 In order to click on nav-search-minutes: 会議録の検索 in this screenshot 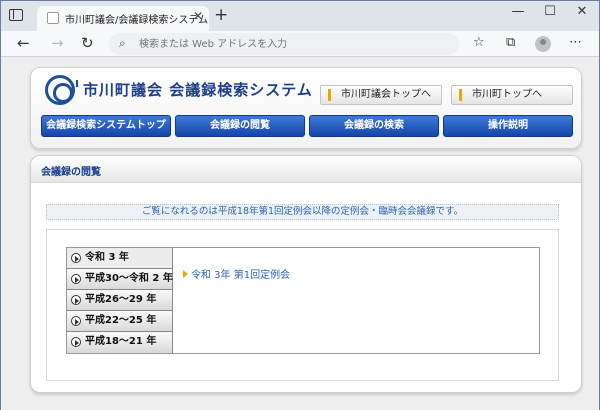, I will do `click(374, 126)`.